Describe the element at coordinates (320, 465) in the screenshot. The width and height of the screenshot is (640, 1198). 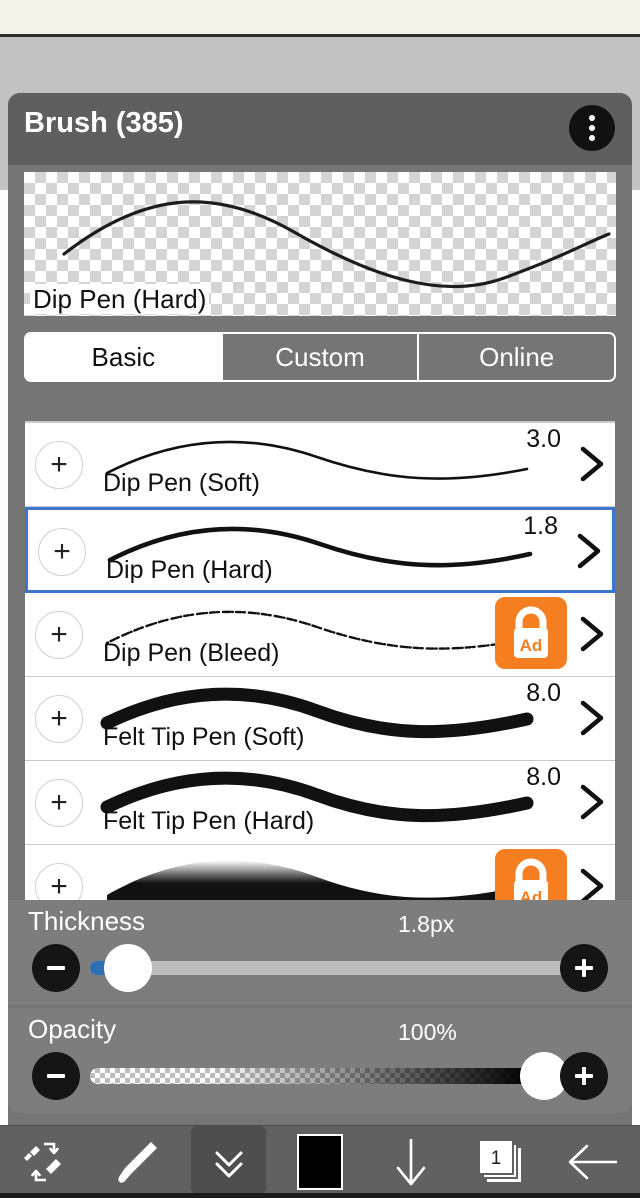
I see `table-row: + Dip Pen (Soft) 3.0` at that location.